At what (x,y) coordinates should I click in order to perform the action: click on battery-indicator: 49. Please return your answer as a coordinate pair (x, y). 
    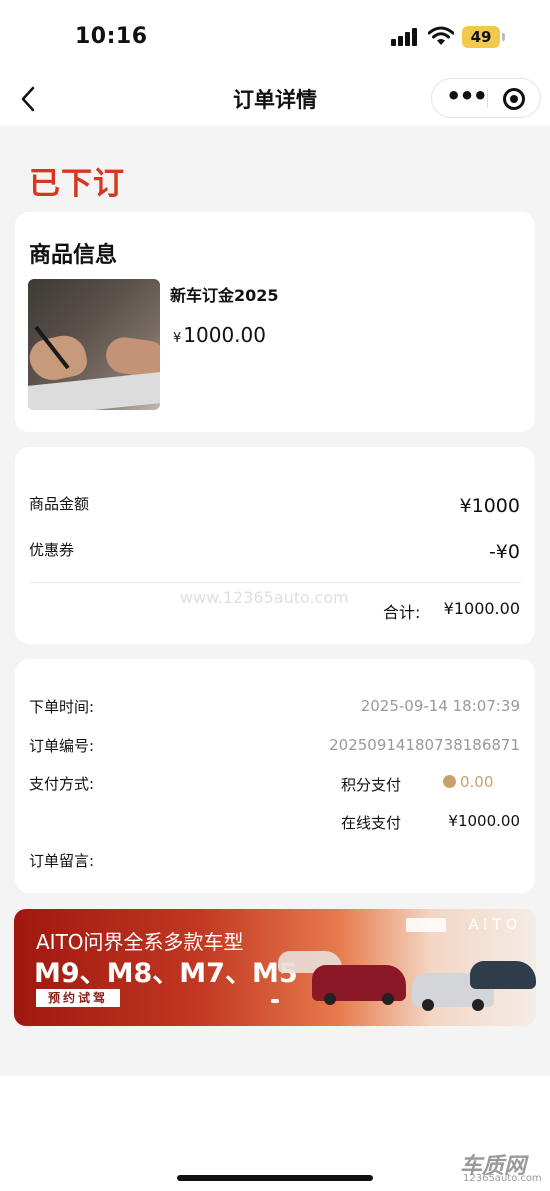
    Looking at the image, I should click on (481, 37).